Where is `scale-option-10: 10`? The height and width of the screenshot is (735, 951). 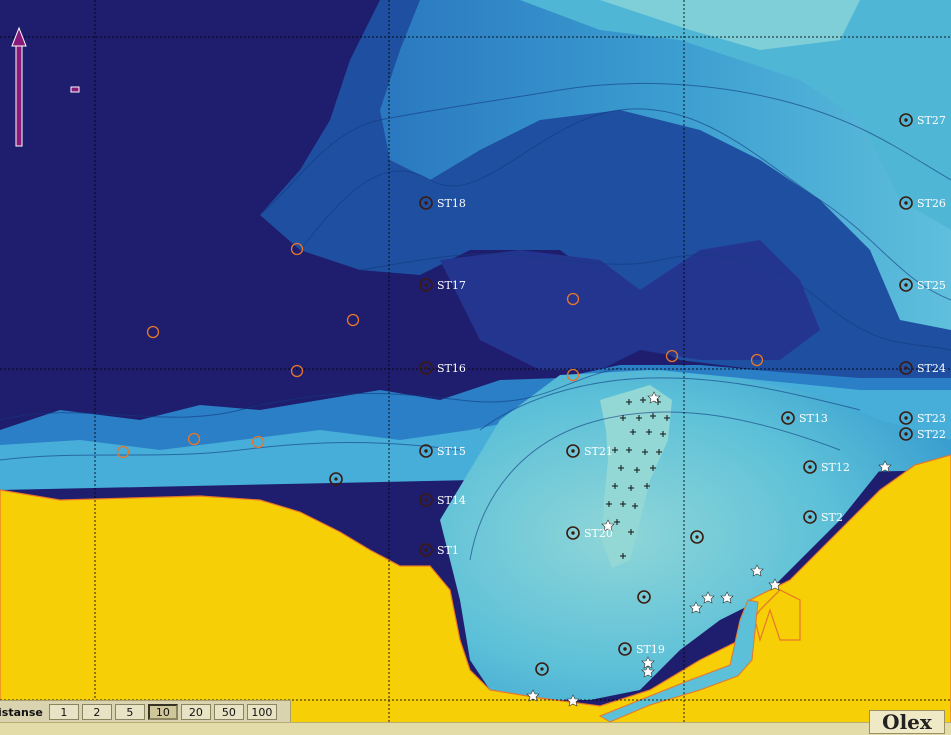
scale-option-10: 10 is located at coordinates (162, 712).